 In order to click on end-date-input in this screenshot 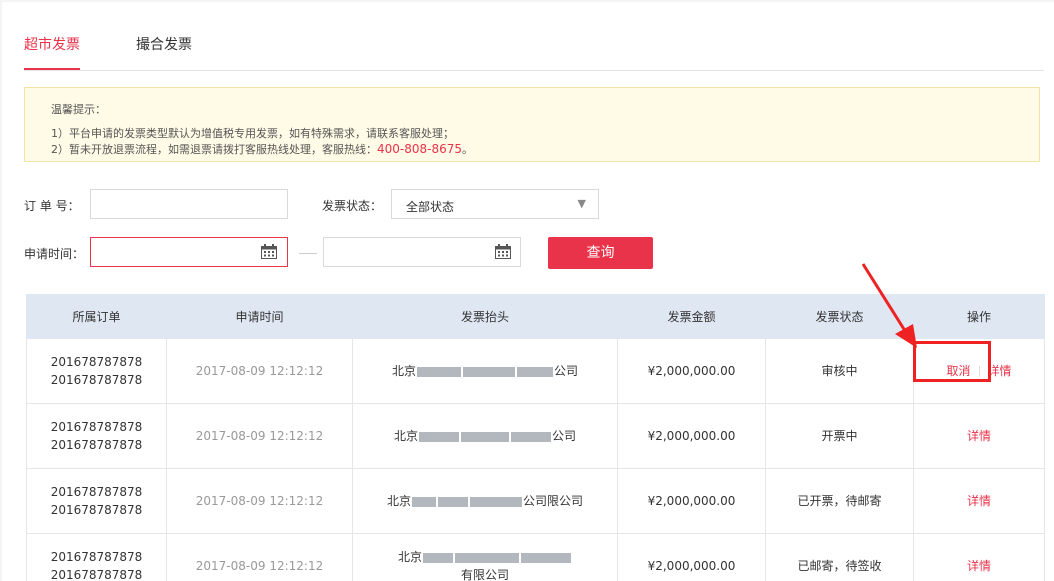, I will do `click(422, 252)`.